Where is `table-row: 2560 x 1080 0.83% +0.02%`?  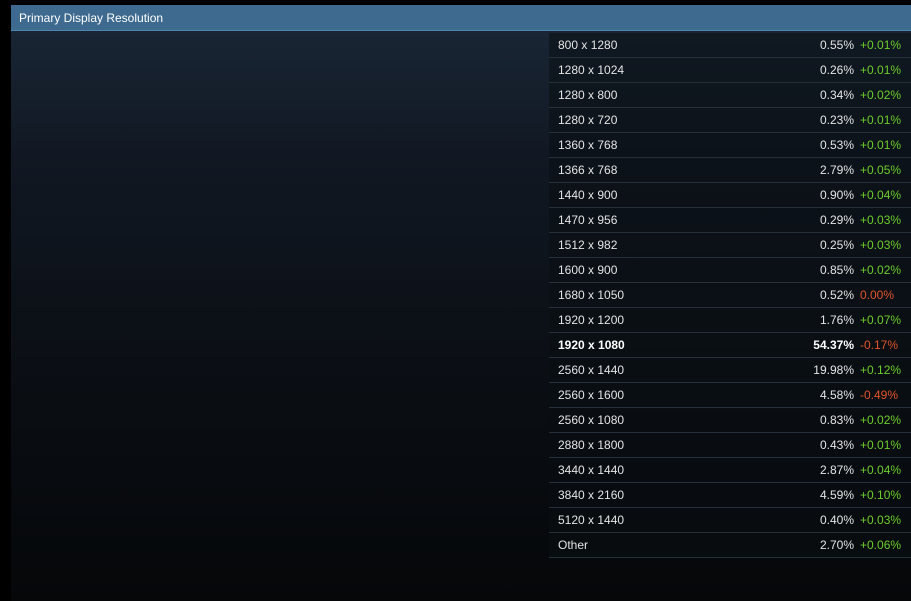
table-row: 2560 x 1080 0.83% +0.02% is located at coordinates (730, 420).